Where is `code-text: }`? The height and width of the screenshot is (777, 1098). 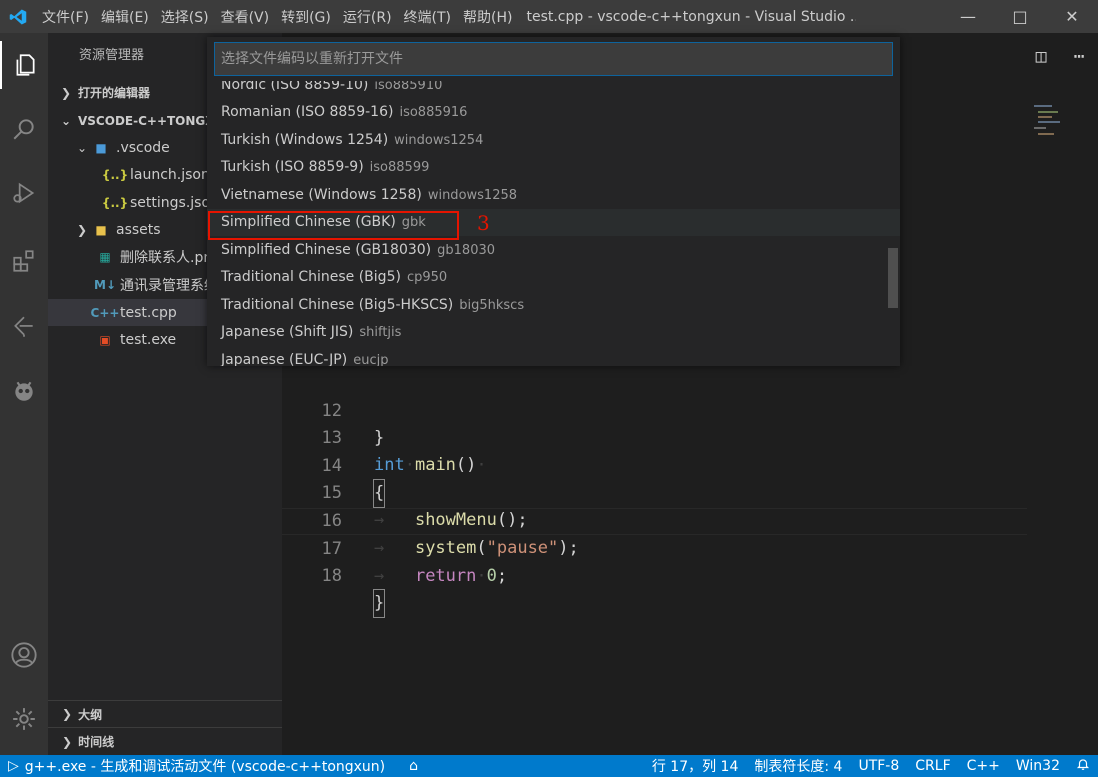
code-text: } is located at coordinates (379, 603).